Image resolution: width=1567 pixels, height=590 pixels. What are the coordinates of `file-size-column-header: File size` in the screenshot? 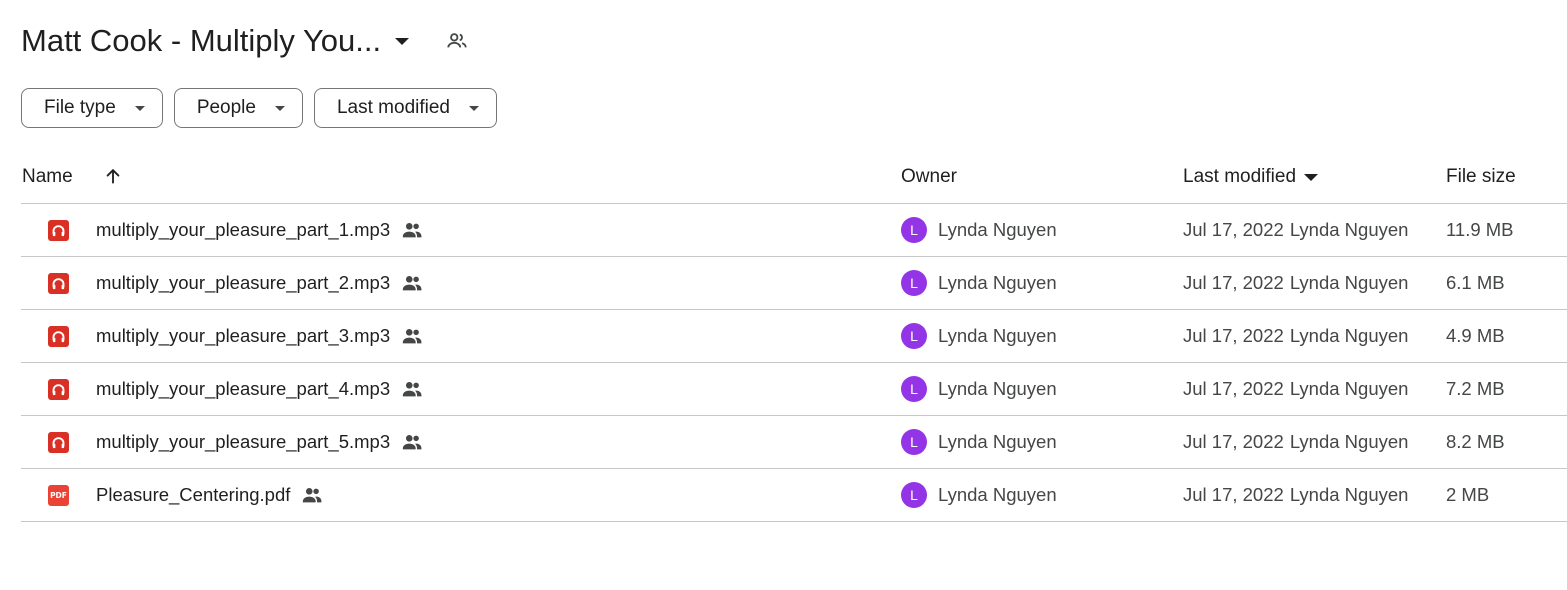 It's located at (1481, 176).